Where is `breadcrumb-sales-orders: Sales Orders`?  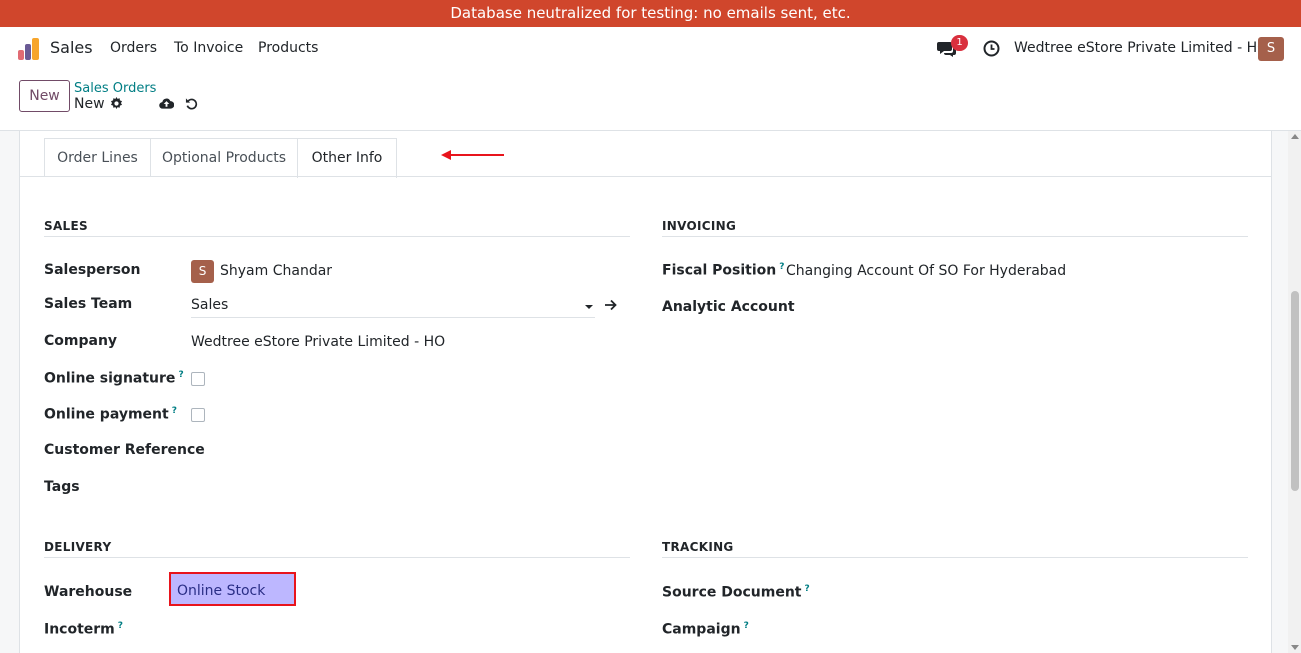
breadcrumb-sales-orders: Sales Orders is located at coordinates (115, 88).